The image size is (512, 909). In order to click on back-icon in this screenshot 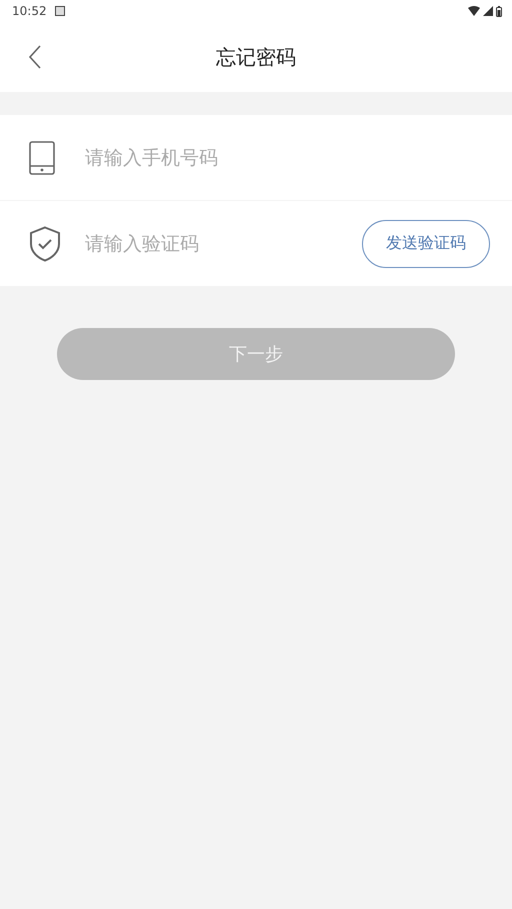, I will do `click(35, 57)`.